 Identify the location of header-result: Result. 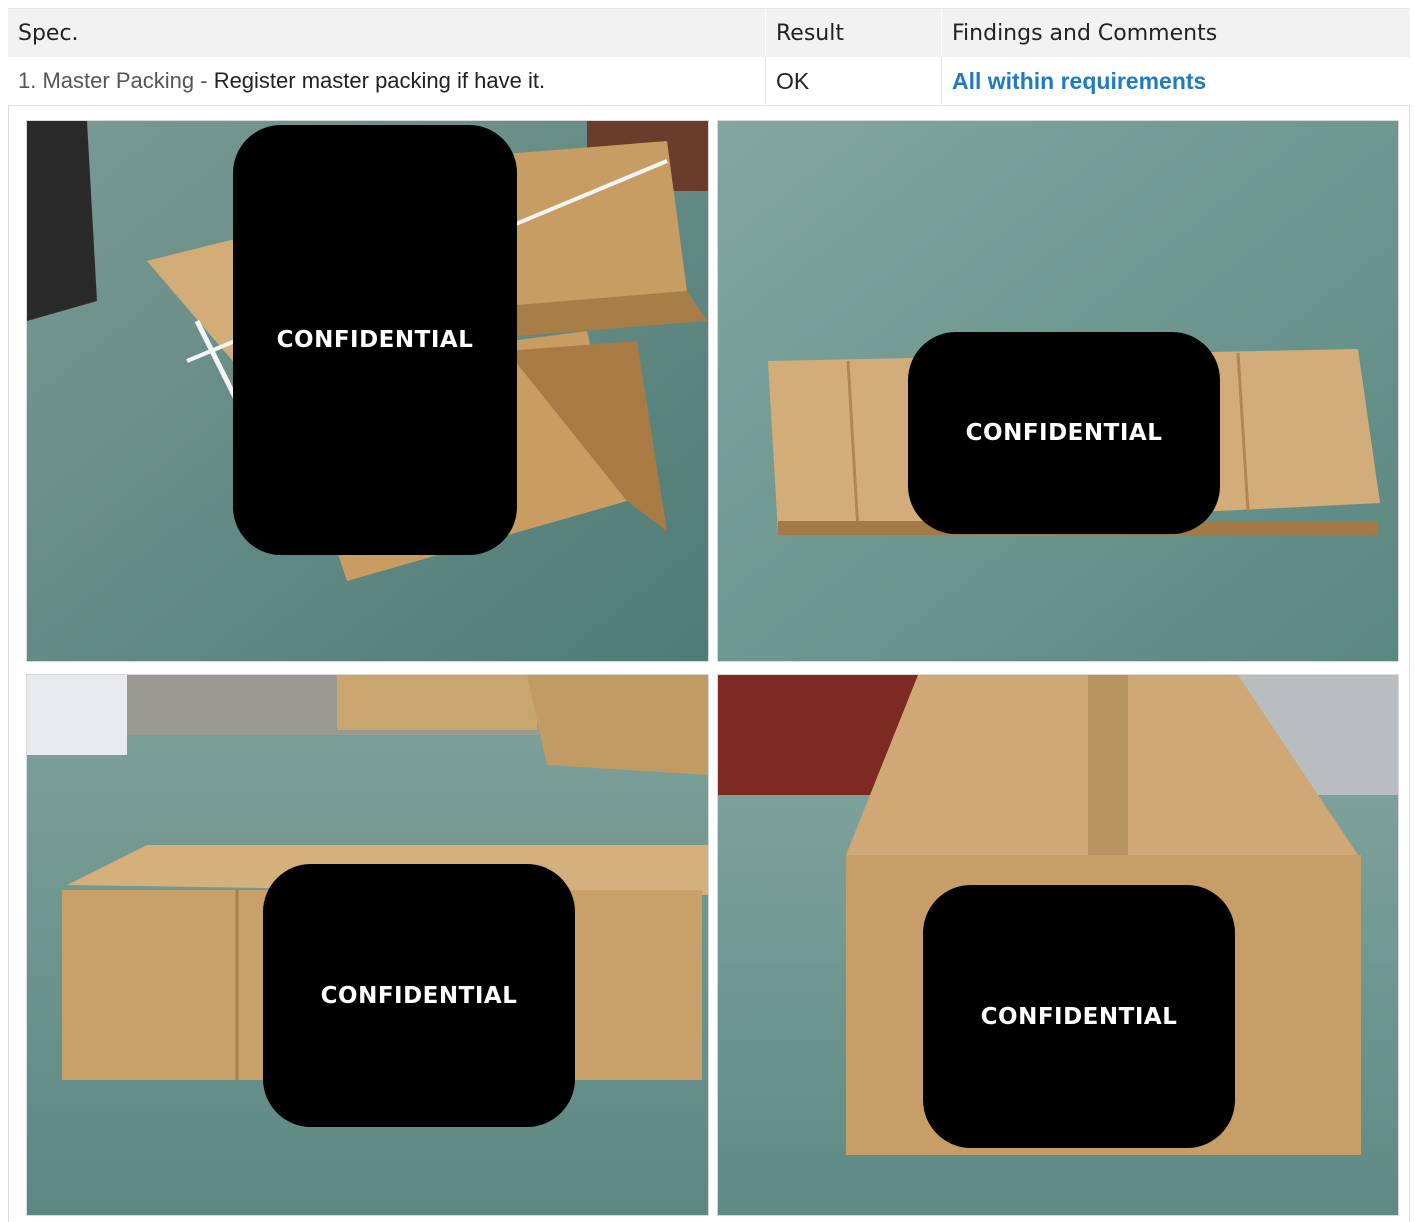
(853, 33).